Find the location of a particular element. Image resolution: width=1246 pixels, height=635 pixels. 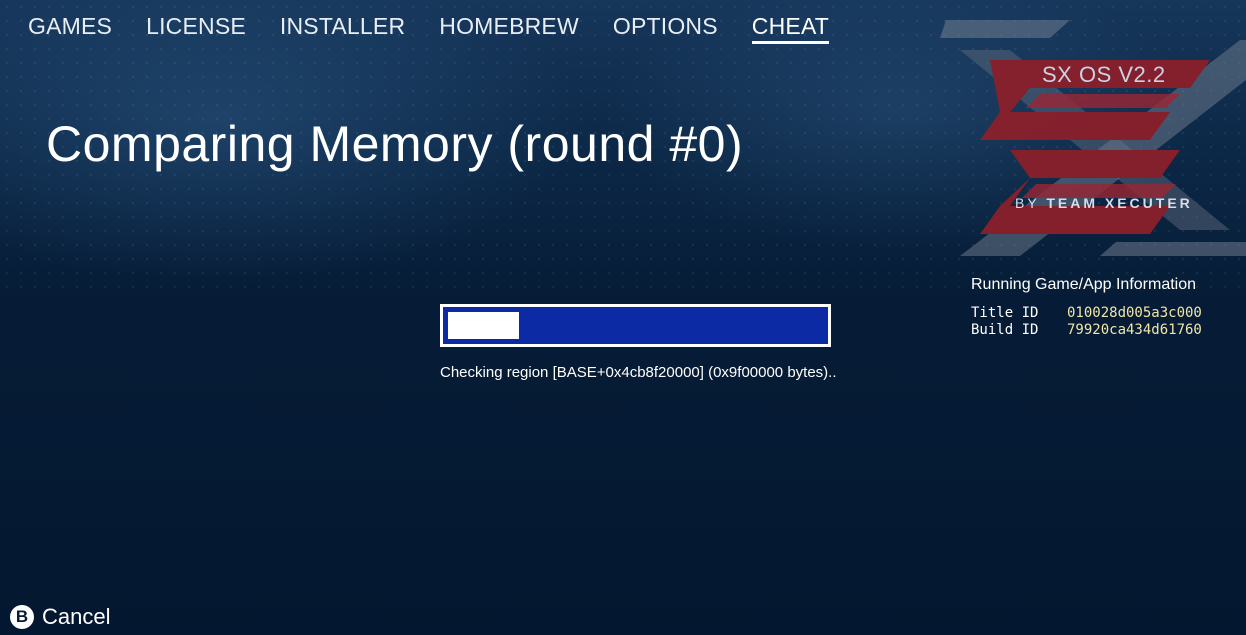

title-id-row: Title ID 010028d005a3c000 is located at coordinates (1086, 313).